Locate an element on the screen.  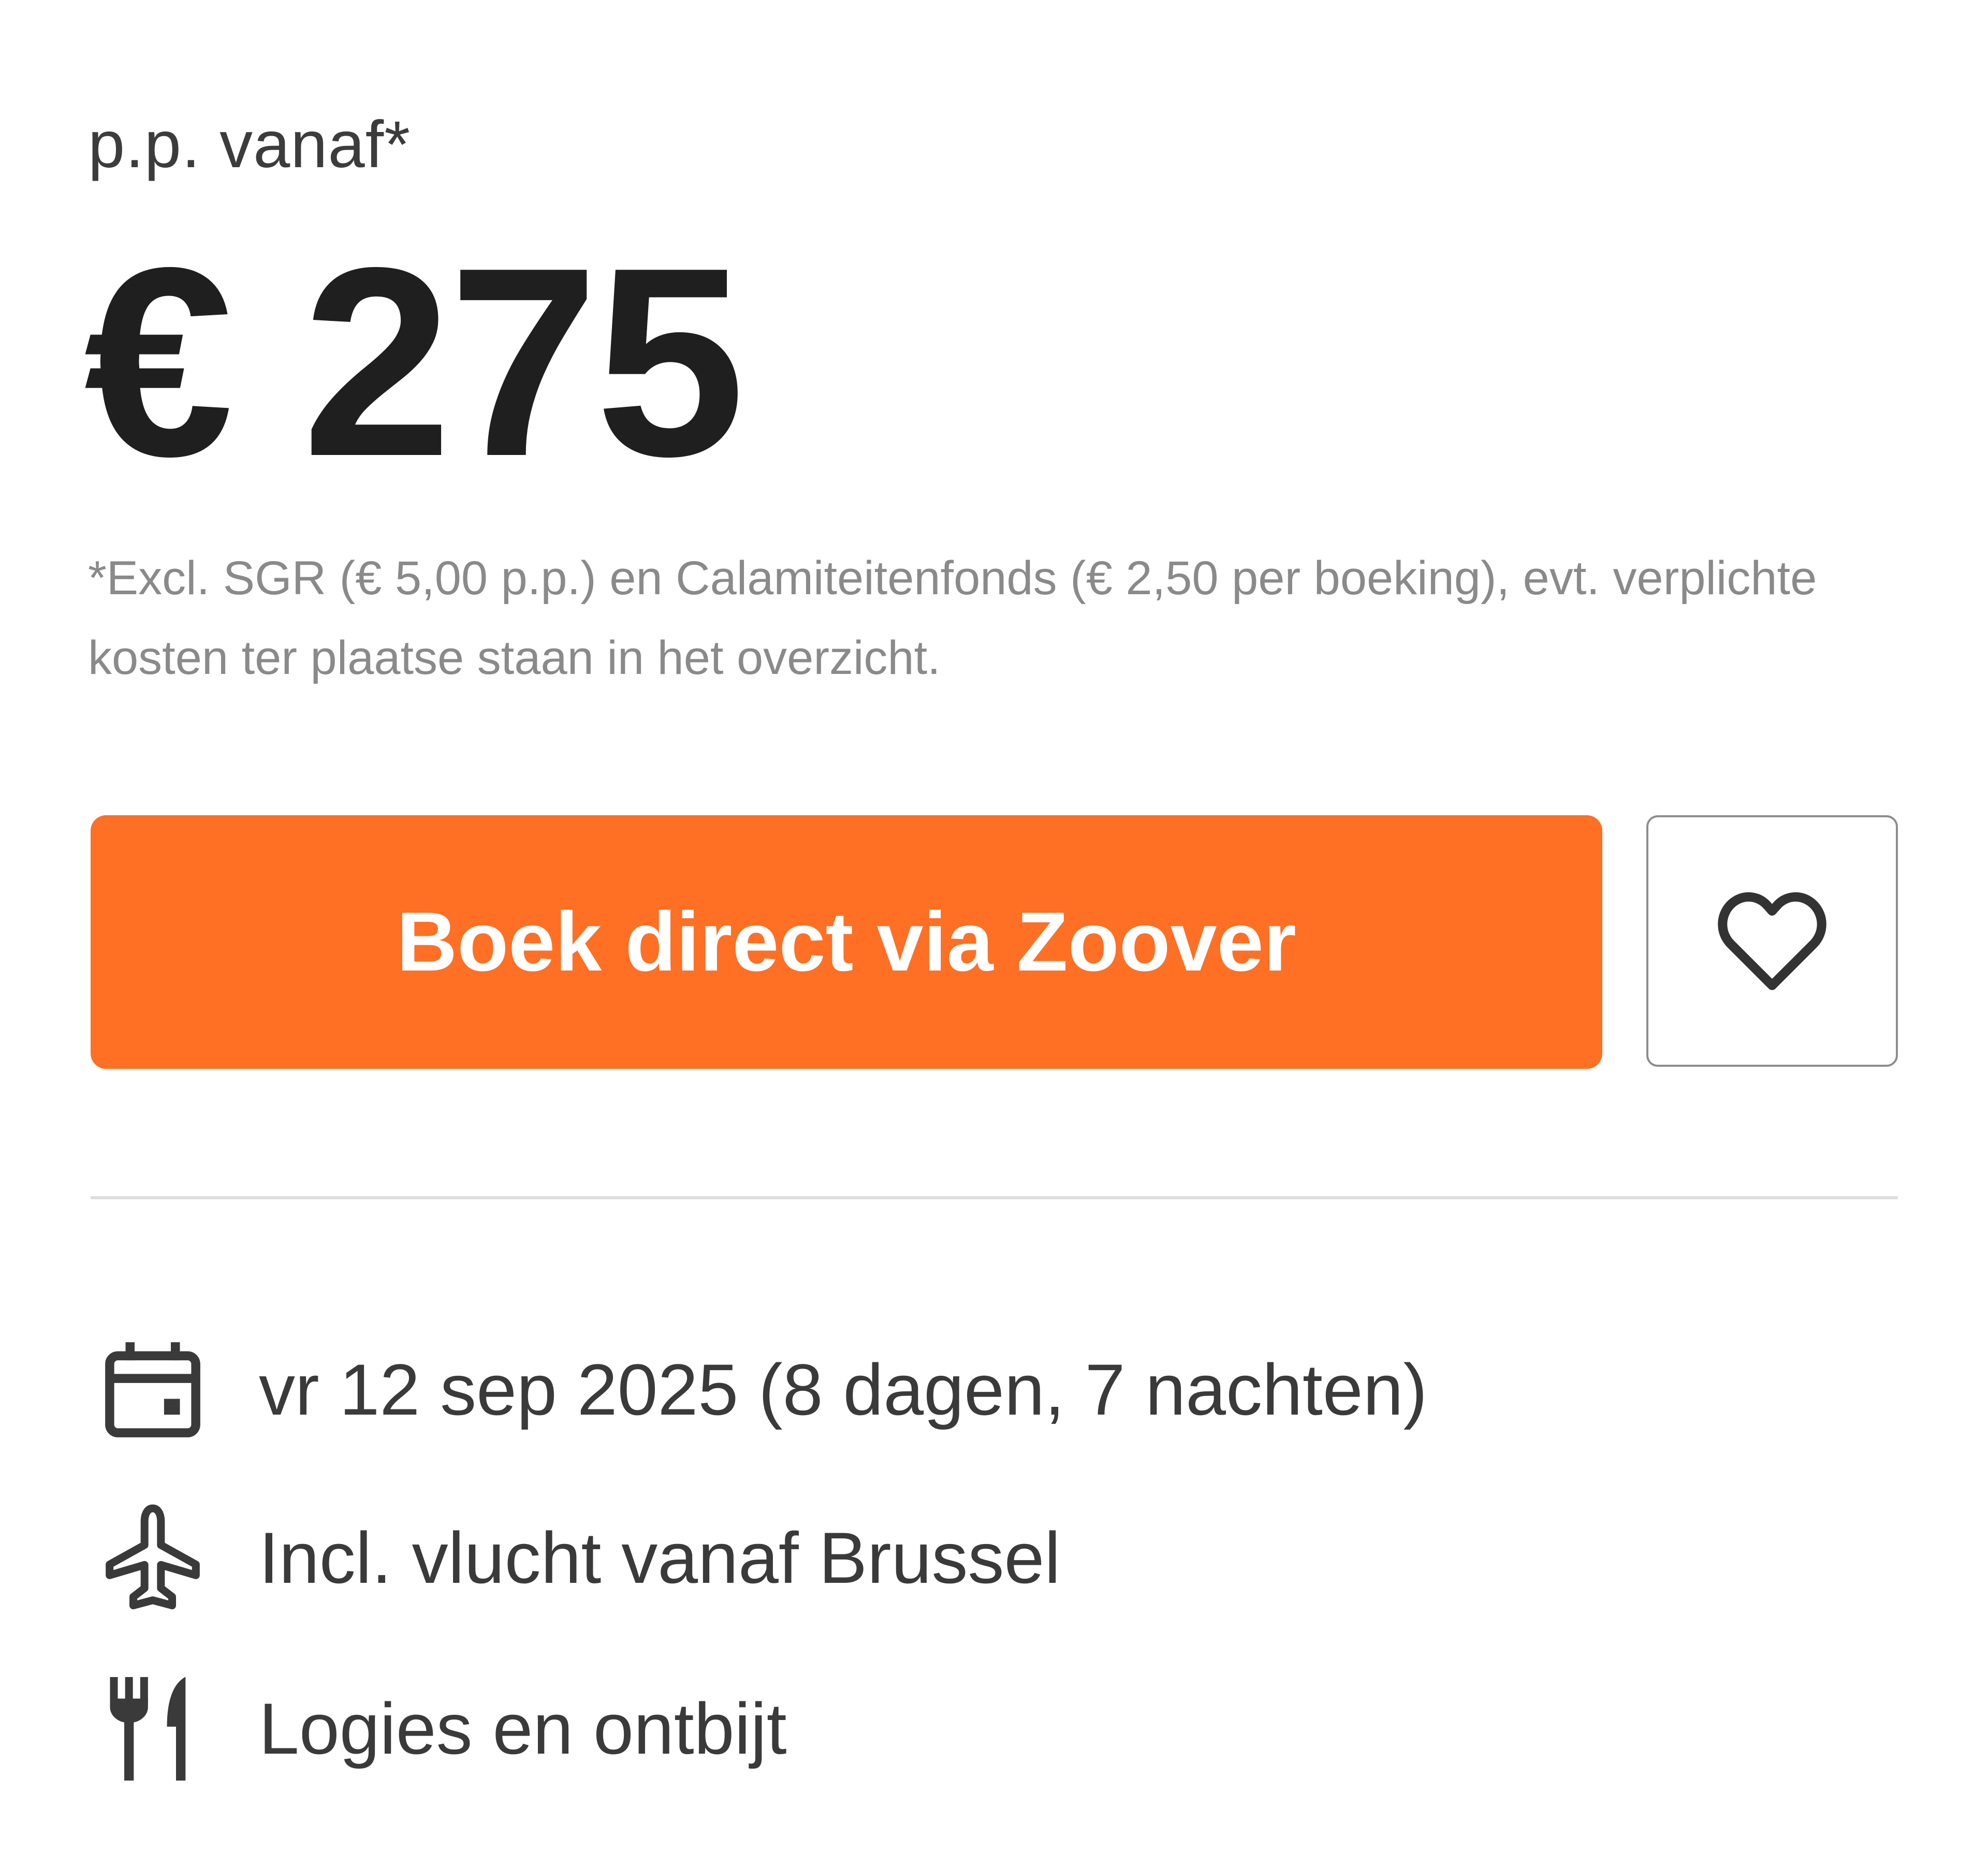
favorite-button is located at coordinates (1772, 941).